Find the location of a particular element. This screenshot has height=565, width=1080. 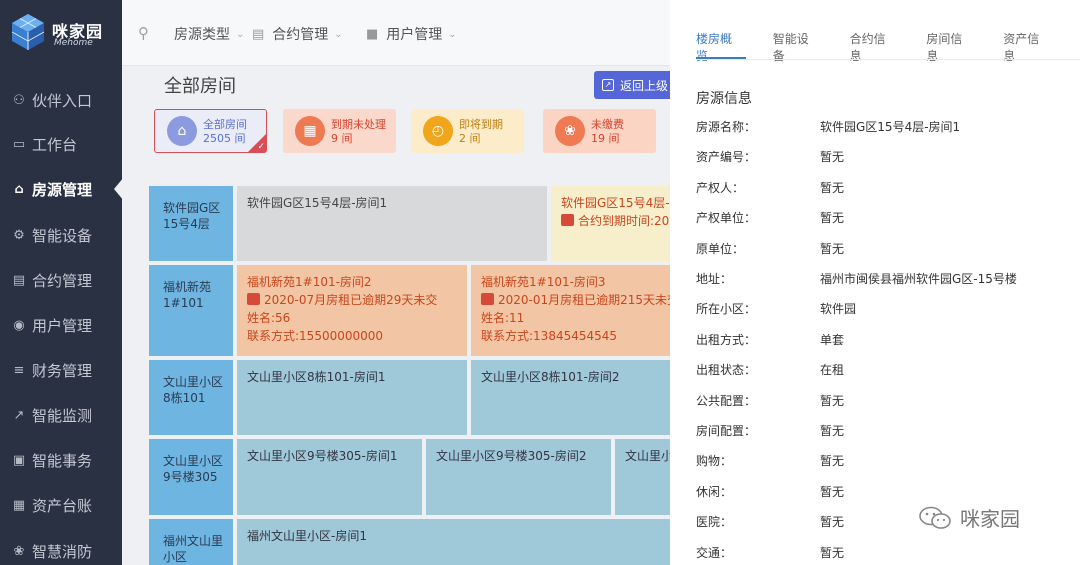

info-row: 交通： 暂无 is located at coordinates (888, 554).